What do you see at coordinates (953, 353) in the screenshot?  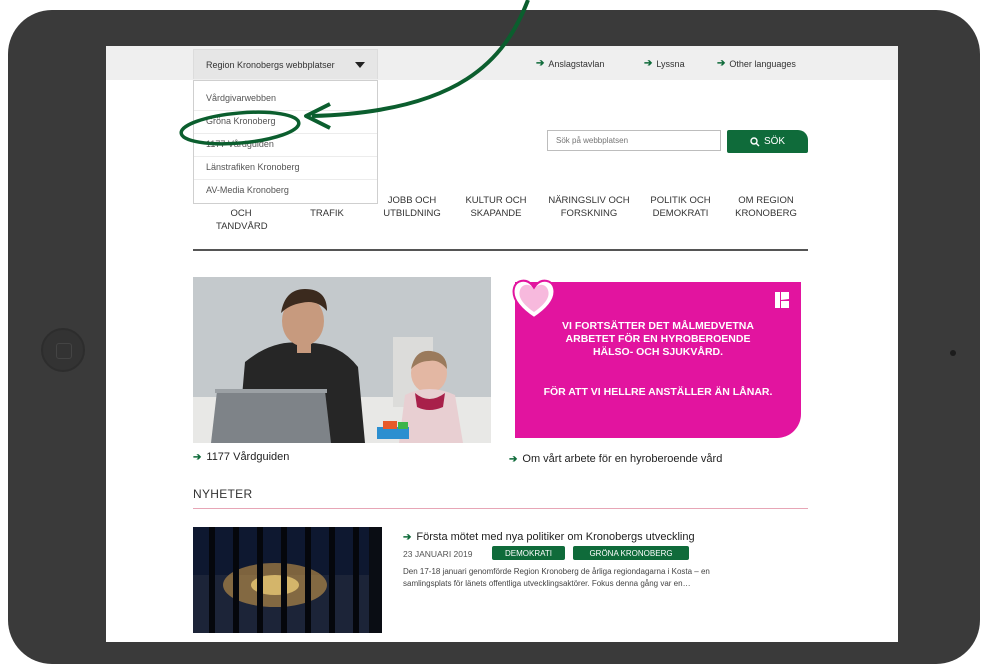 I see `camera-icon` at bounding box center [953, 353].